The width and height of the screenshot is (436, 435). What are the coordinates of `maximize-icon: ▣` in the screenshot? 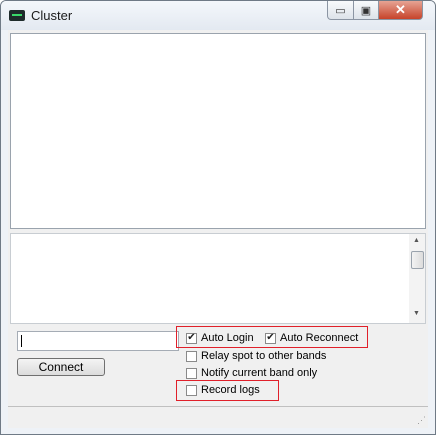 It's located at (366, 10).